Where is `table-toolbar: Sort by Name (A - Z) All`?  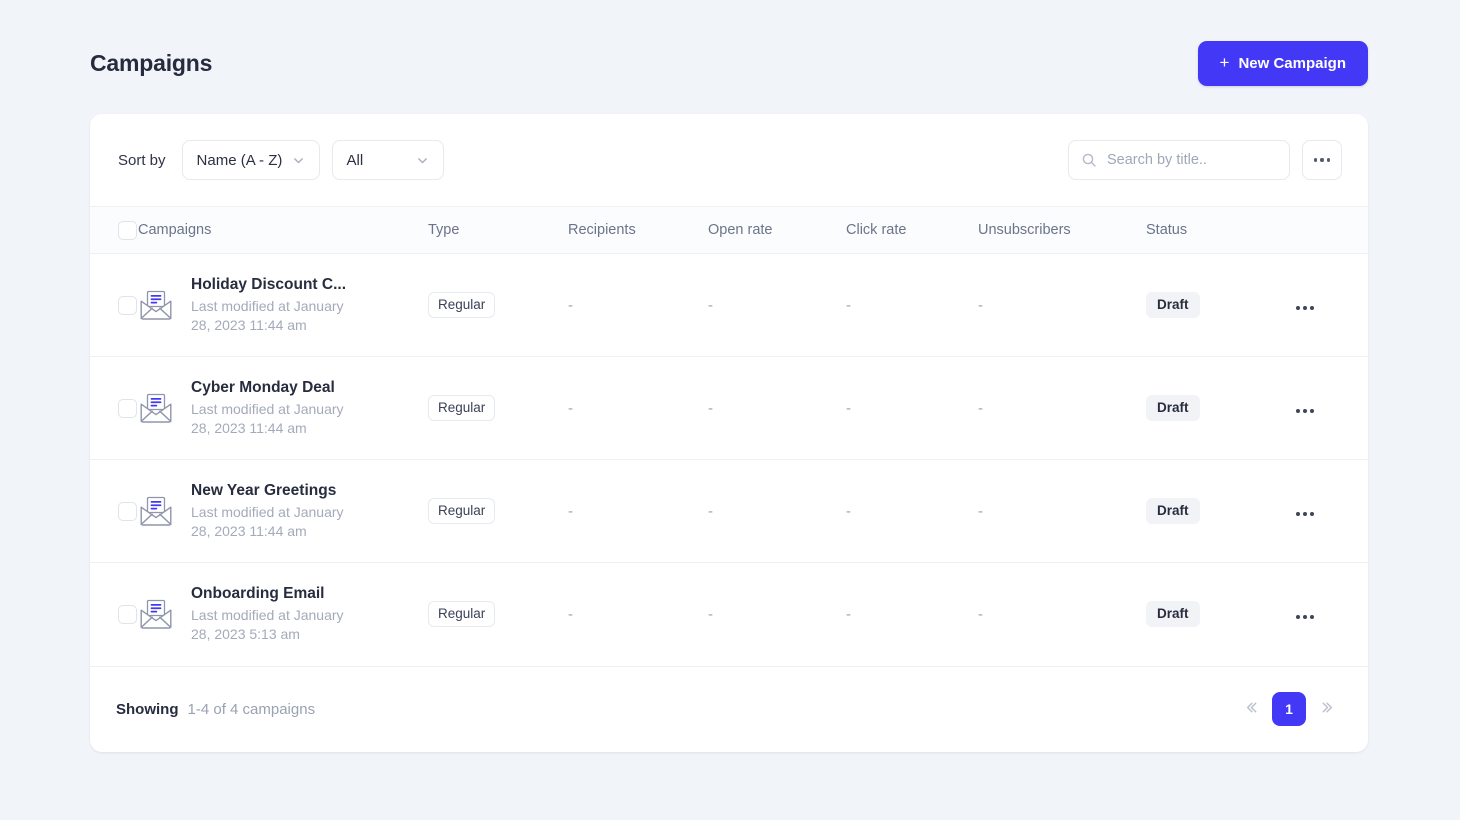 table-toolbar: Sort by Name (A - Z) All is located at coordinates (729, 160).